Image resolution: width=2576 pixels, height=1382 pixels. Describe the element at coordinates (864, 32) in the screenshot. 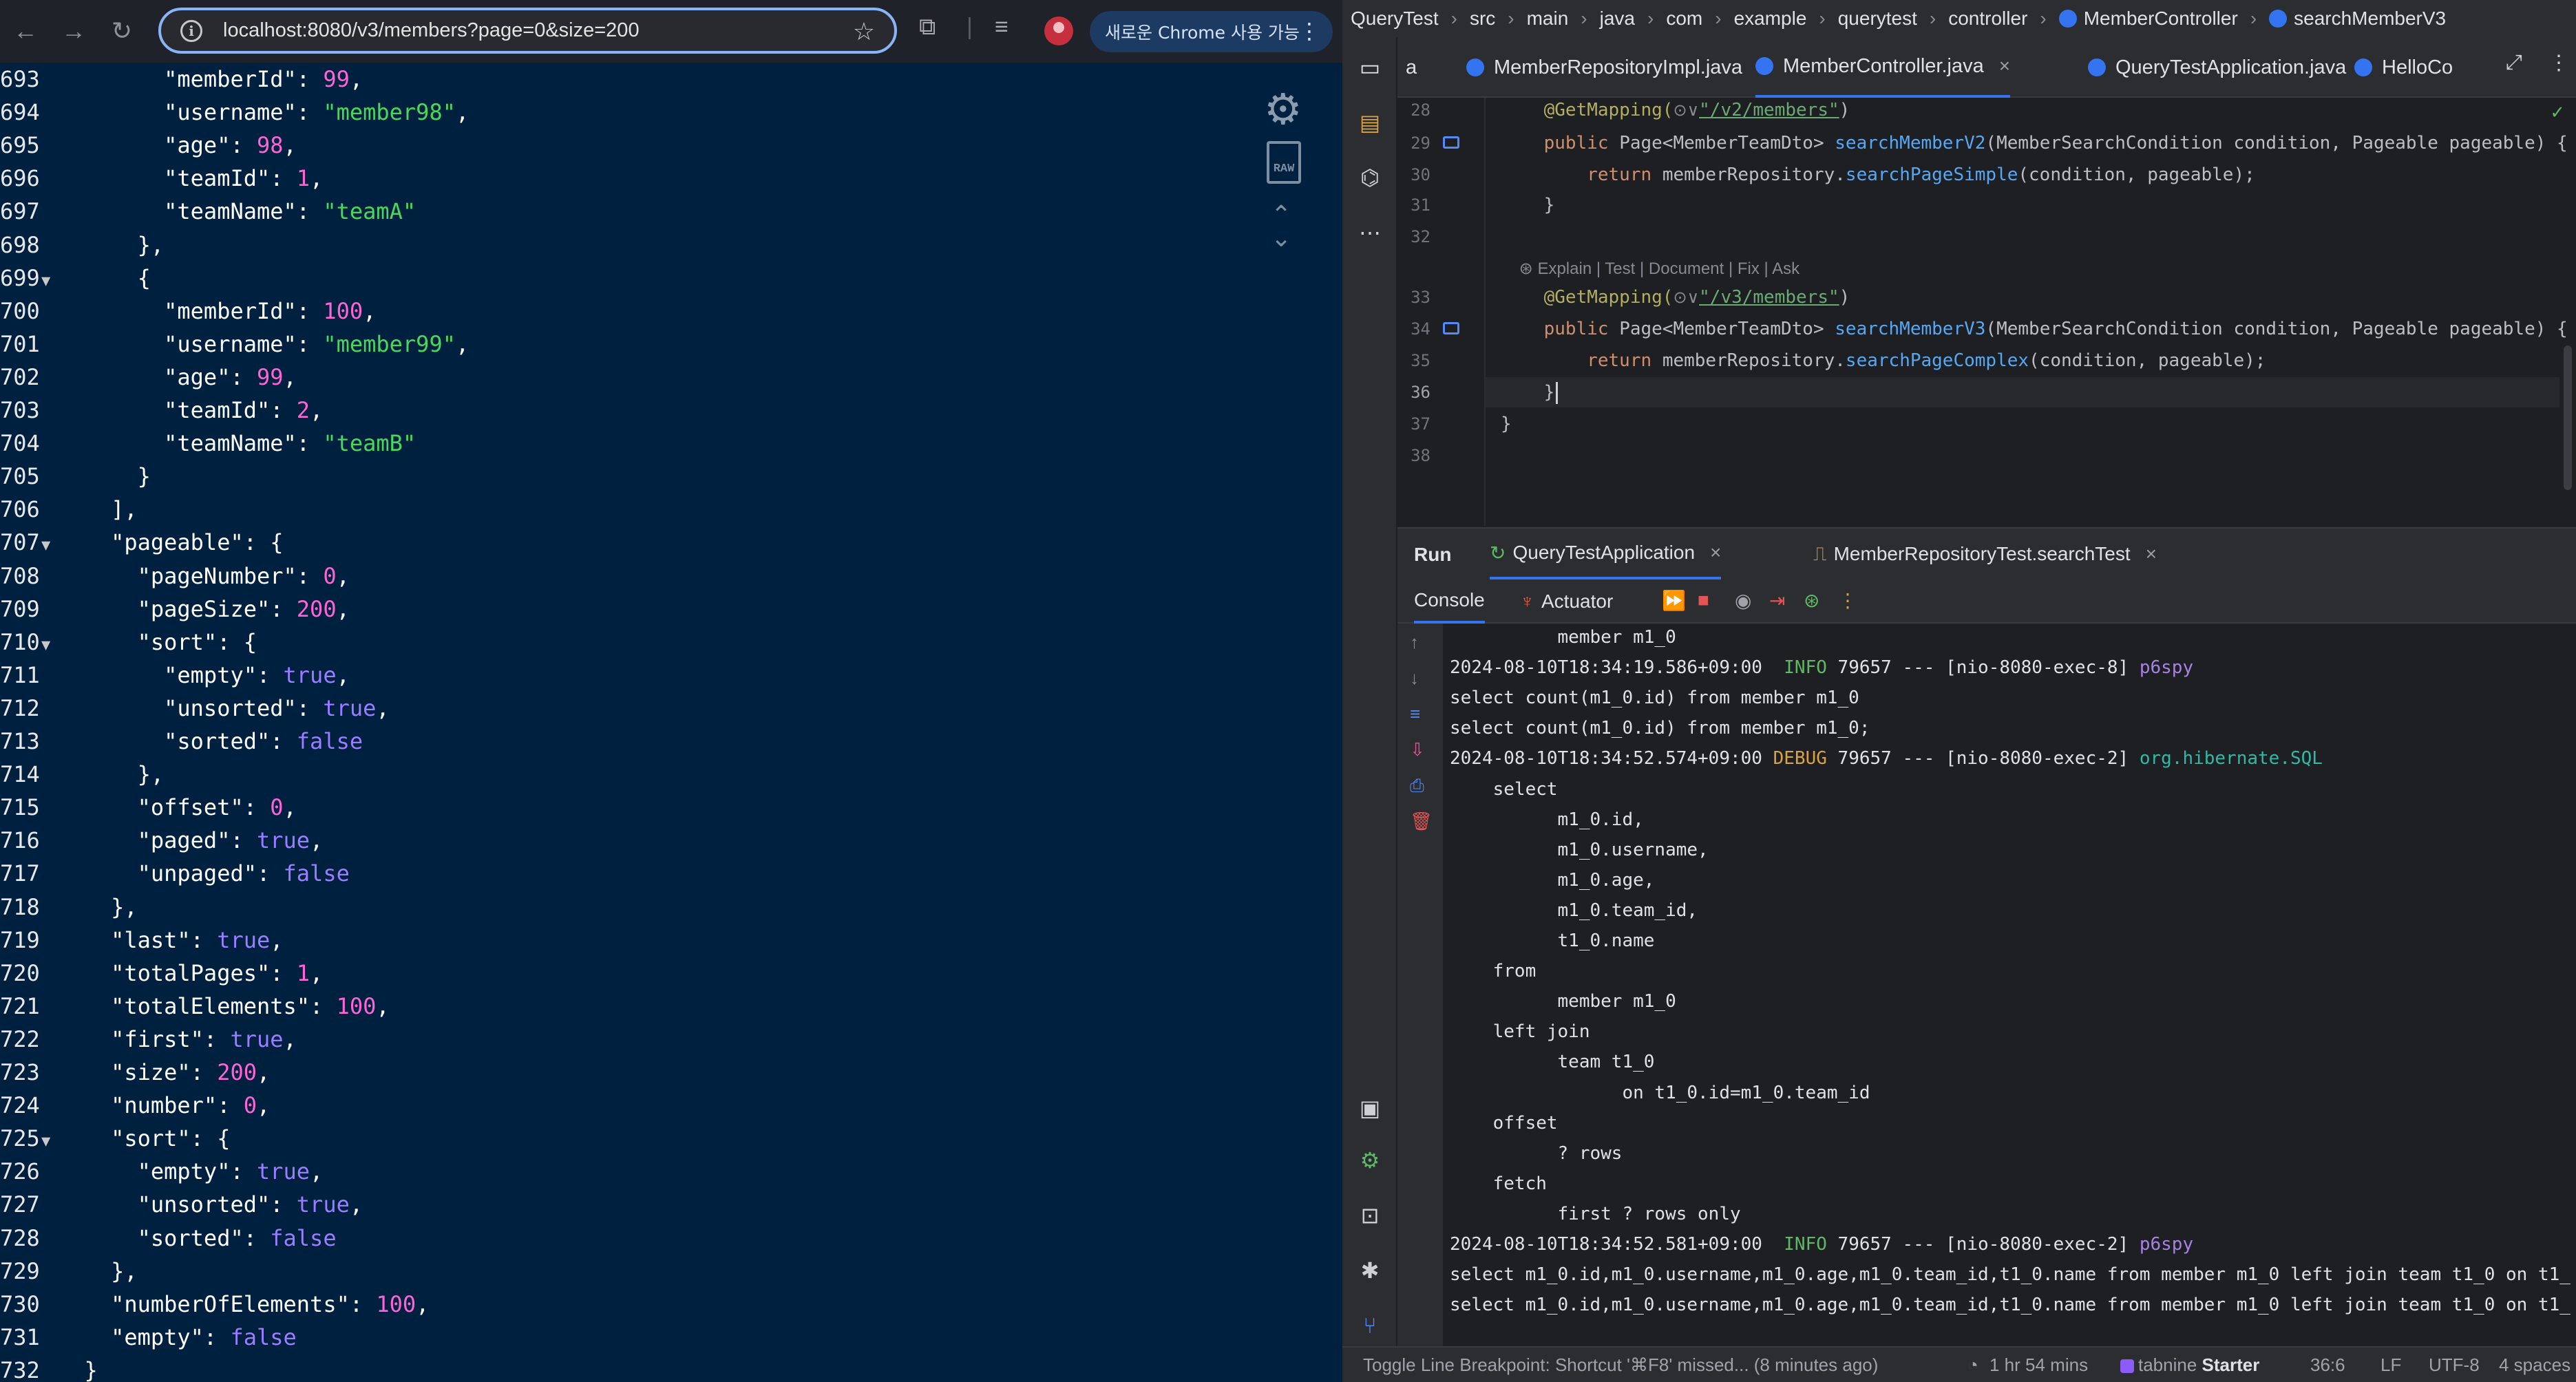

I see `bookmark-star-icon: ☆` at that location.